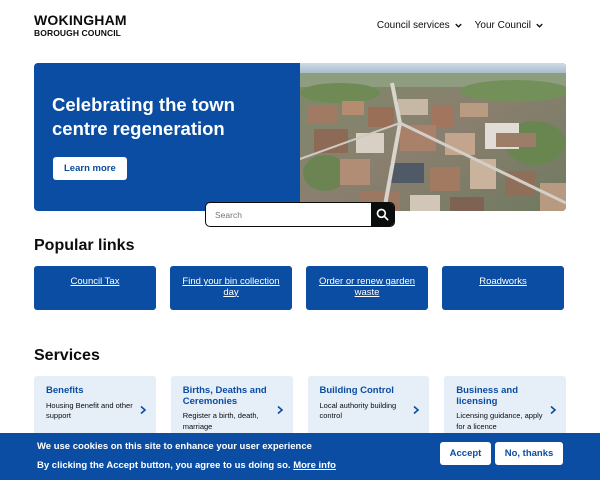 The width and height of the screenshot is (600, 480). What do you see at coordinates (80, 20) in the screenshot?
I see `logo-line-1: WOKINGHAM` at bounding box center [80, 20].